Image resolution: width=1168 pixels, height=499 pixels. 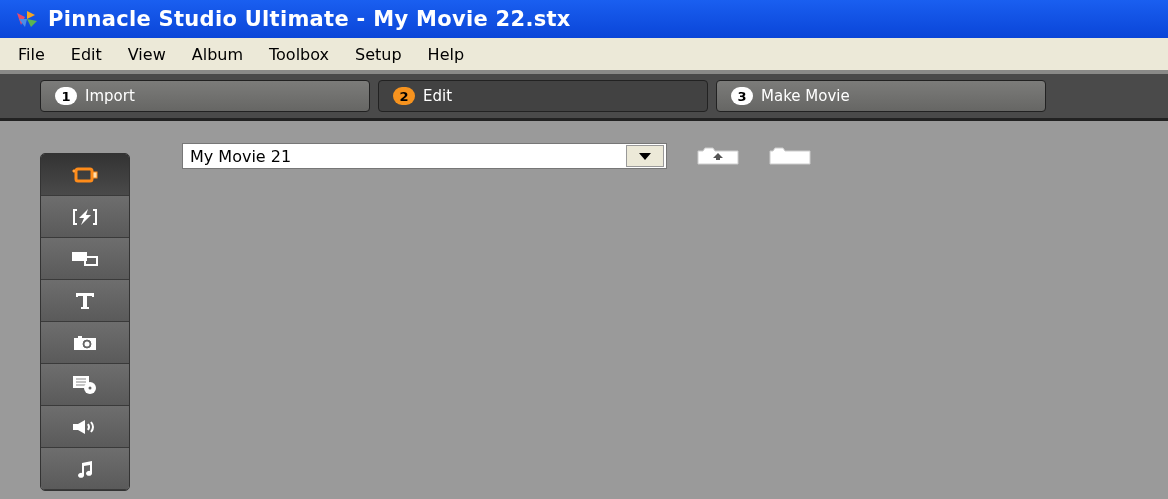 I want to click on music-note-icon, so click(x=85, y=468).